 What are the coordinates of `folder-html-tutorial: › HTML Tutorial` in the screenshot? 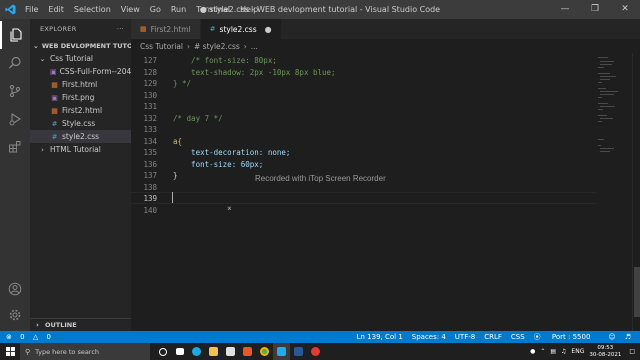 It's located at (80, 149).